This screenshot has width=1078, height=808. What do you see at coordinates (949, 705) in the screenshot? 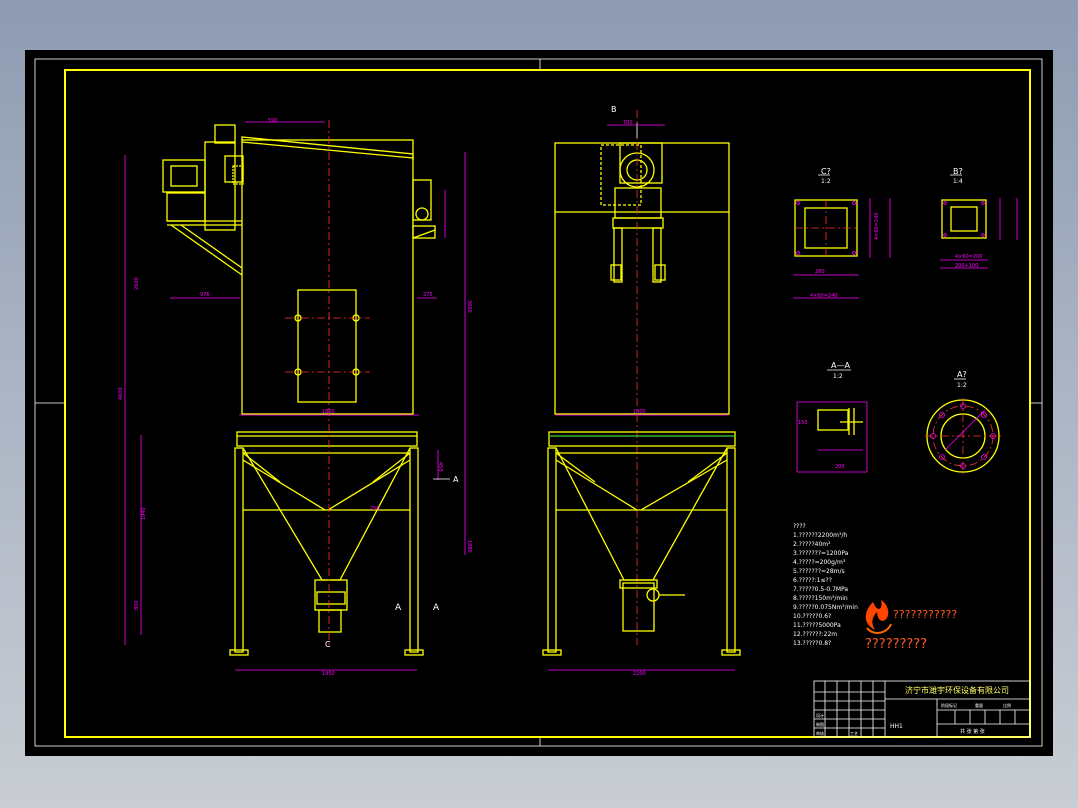
I see `tb-stage-label: 阶段标记` at bounding box center [949, 705].